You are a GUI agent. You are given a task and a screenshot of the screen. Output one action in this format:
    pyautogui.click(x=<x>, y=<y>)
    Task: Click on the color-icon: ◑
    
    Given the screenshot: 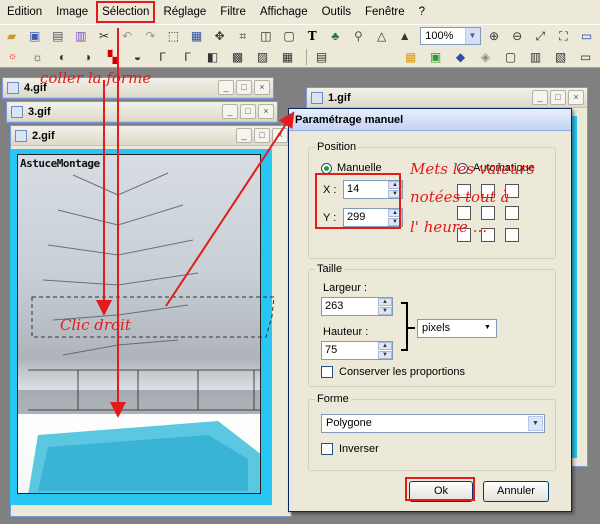 What is the action you would take?
    pyautogui.click(x=87, y=57)
    